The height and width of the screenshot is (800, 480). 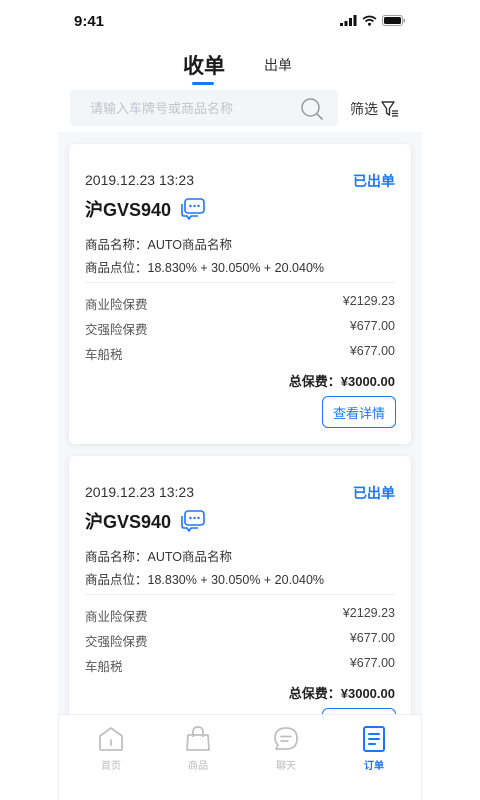 I want to click on active-tab-indicator, so click(x=203, y=83).